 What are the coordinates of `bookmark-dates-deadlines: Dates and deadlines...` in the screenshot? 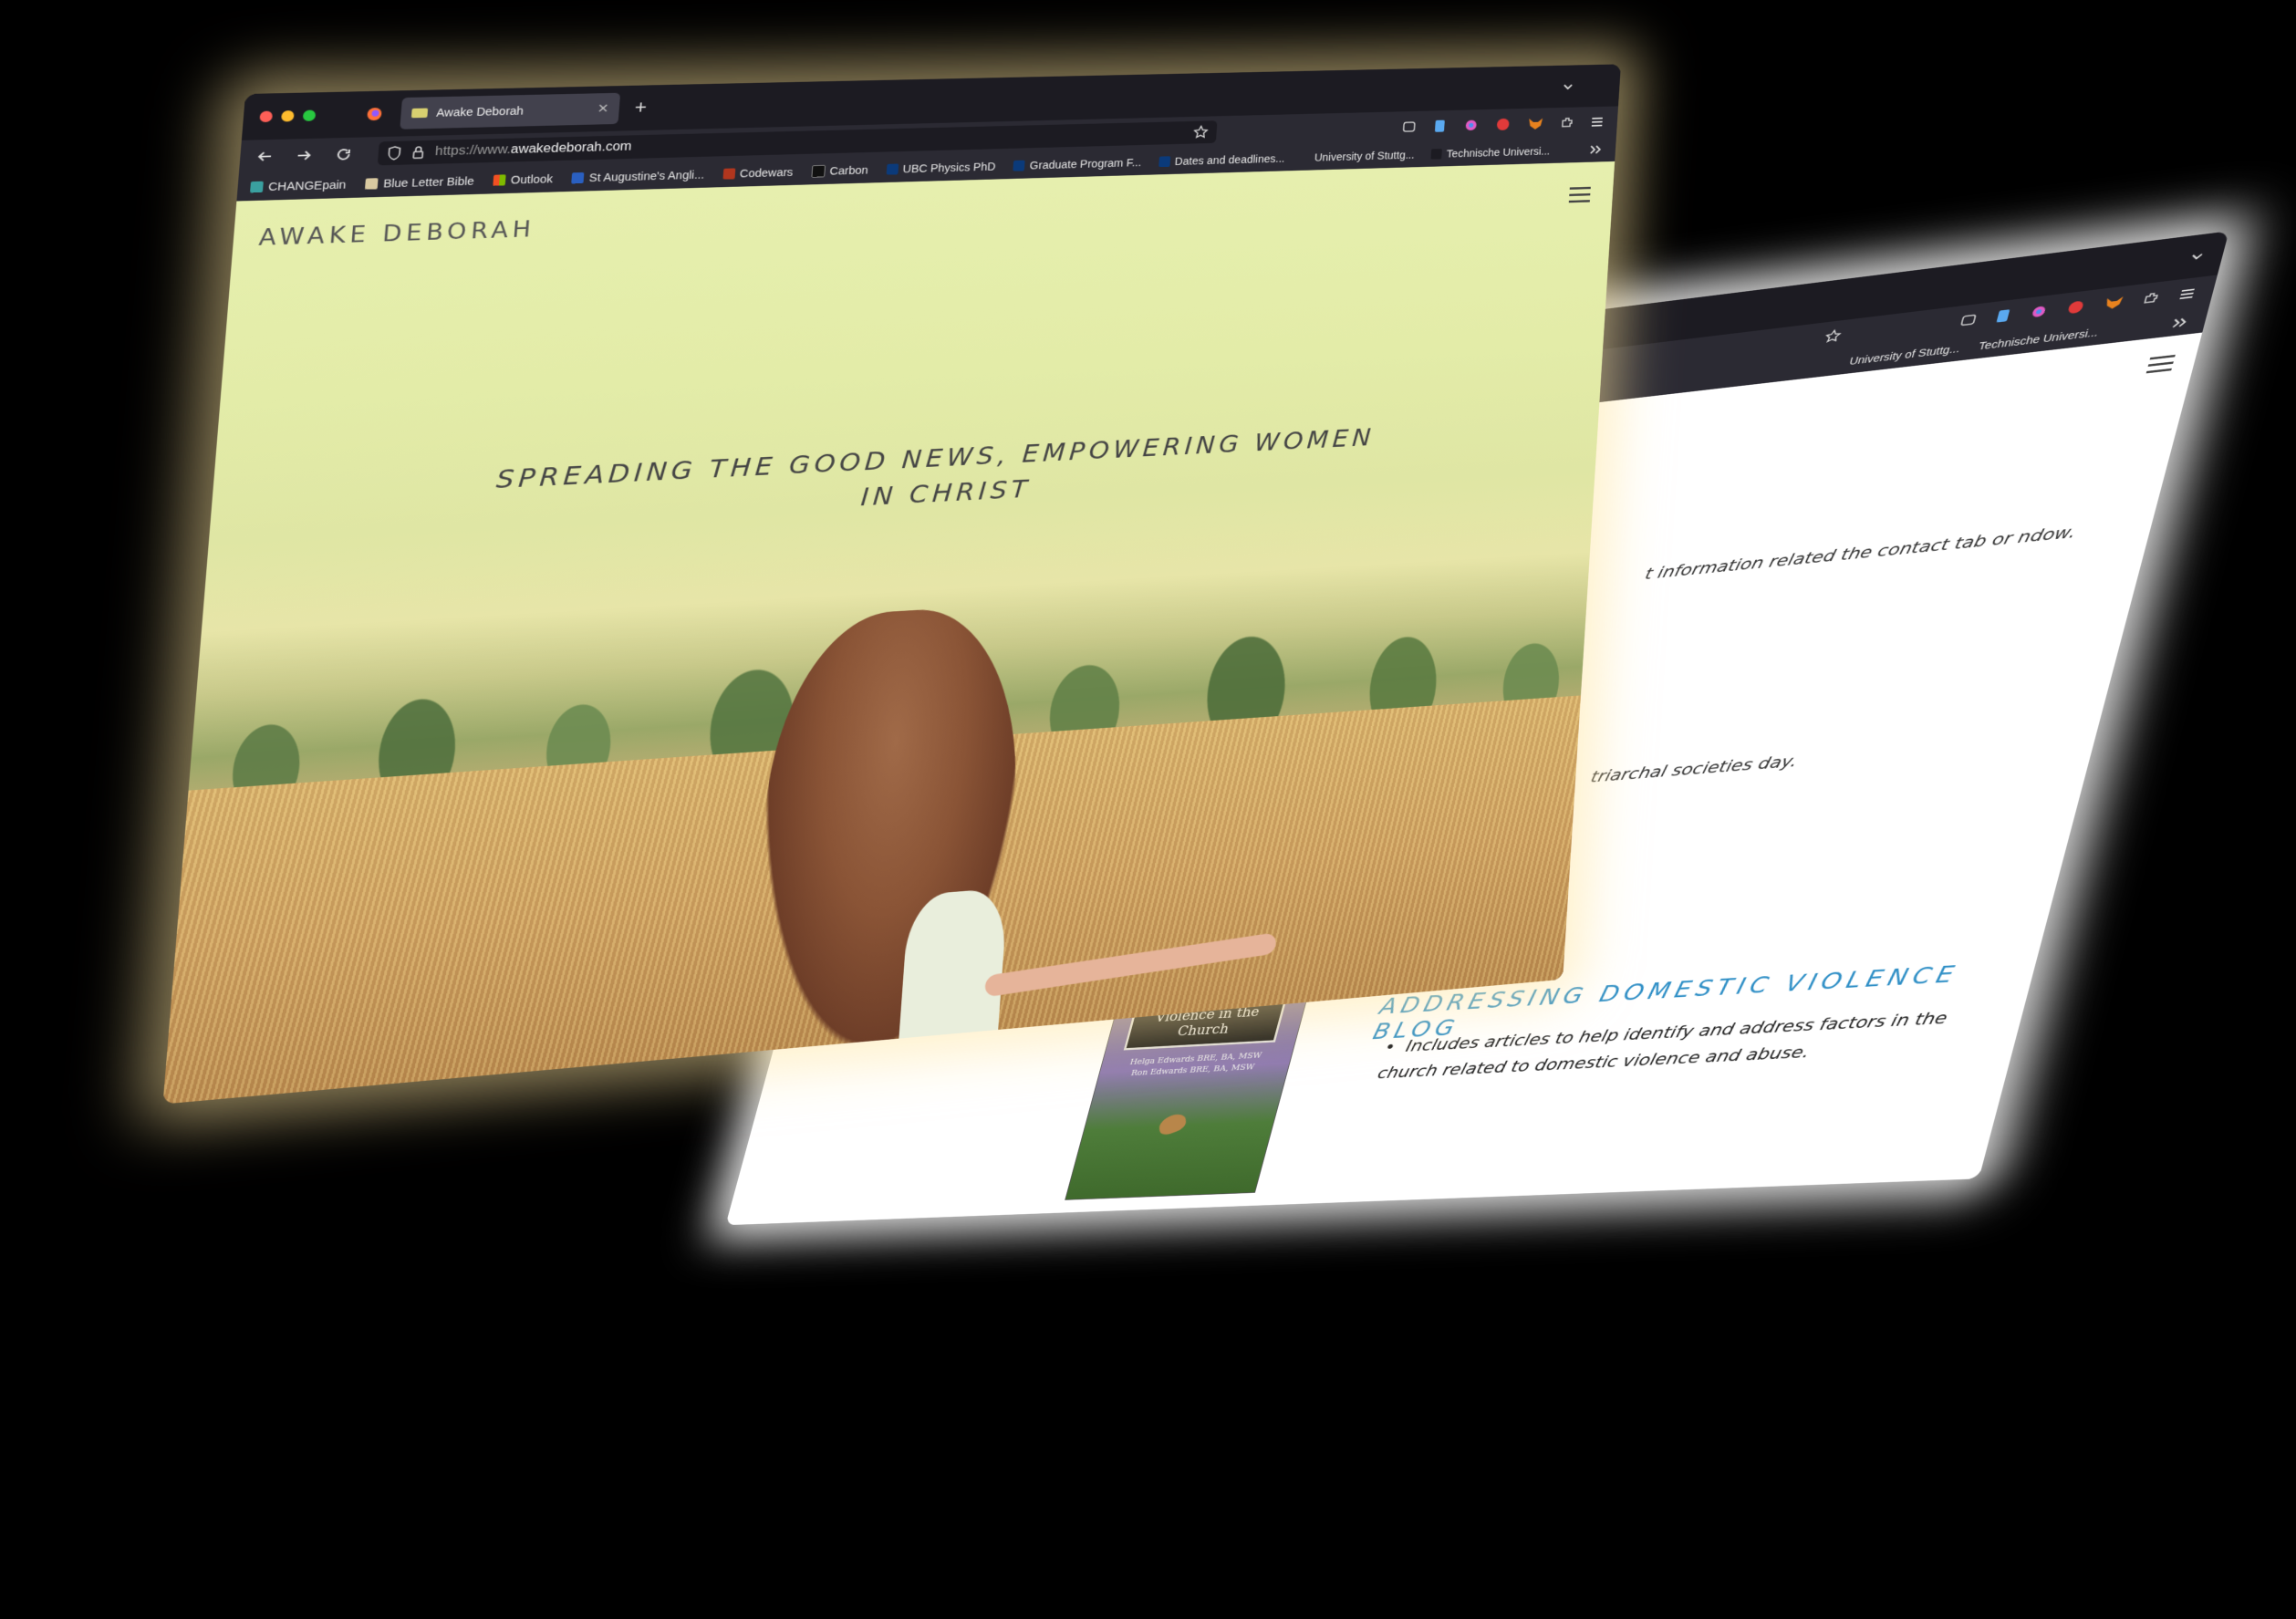 It's located at (1221, 160).